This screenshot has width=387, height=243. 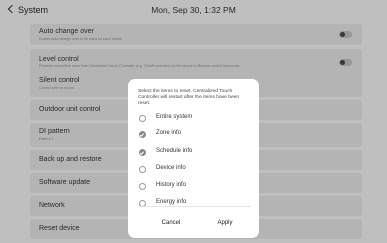 I want to click on option-history-info: History info, so click(x=194, y=186).